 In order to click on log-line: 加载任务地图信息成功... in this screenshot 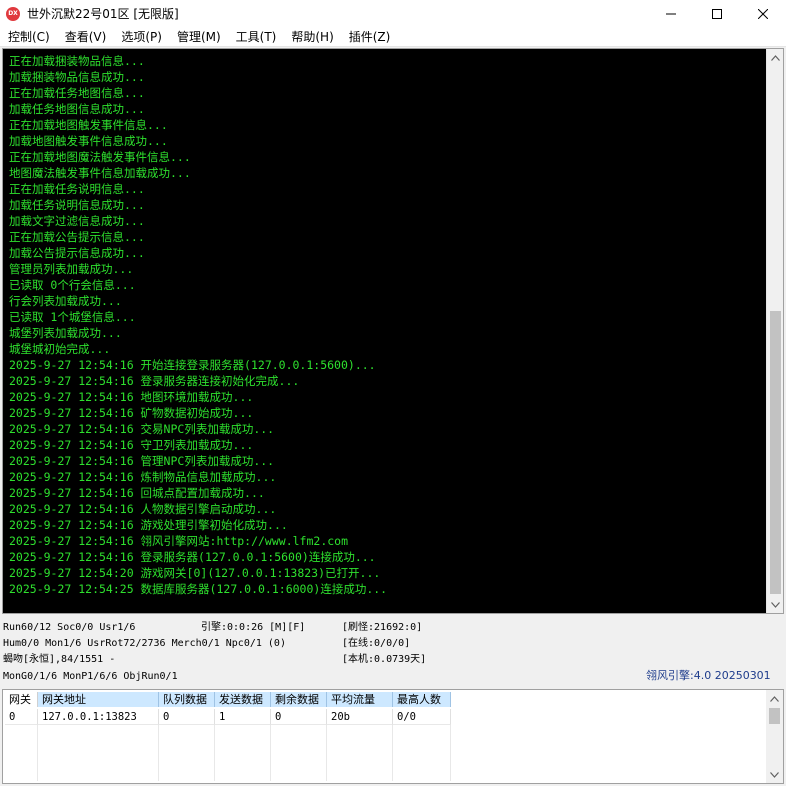, I will do `click(77, 109)`.